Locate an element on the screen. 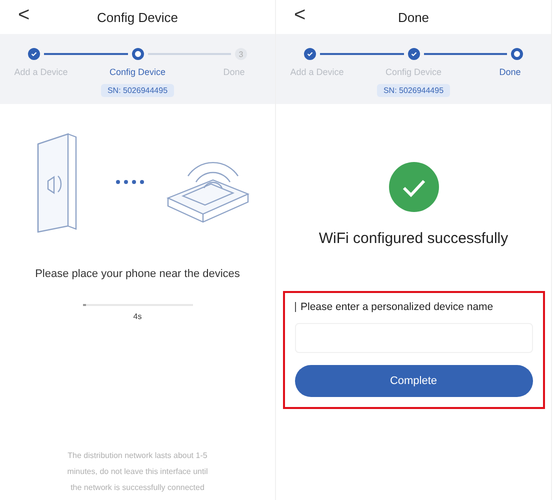 The image size is (553, 500). countdown-text: 4s is located at coordinates (137, 316).